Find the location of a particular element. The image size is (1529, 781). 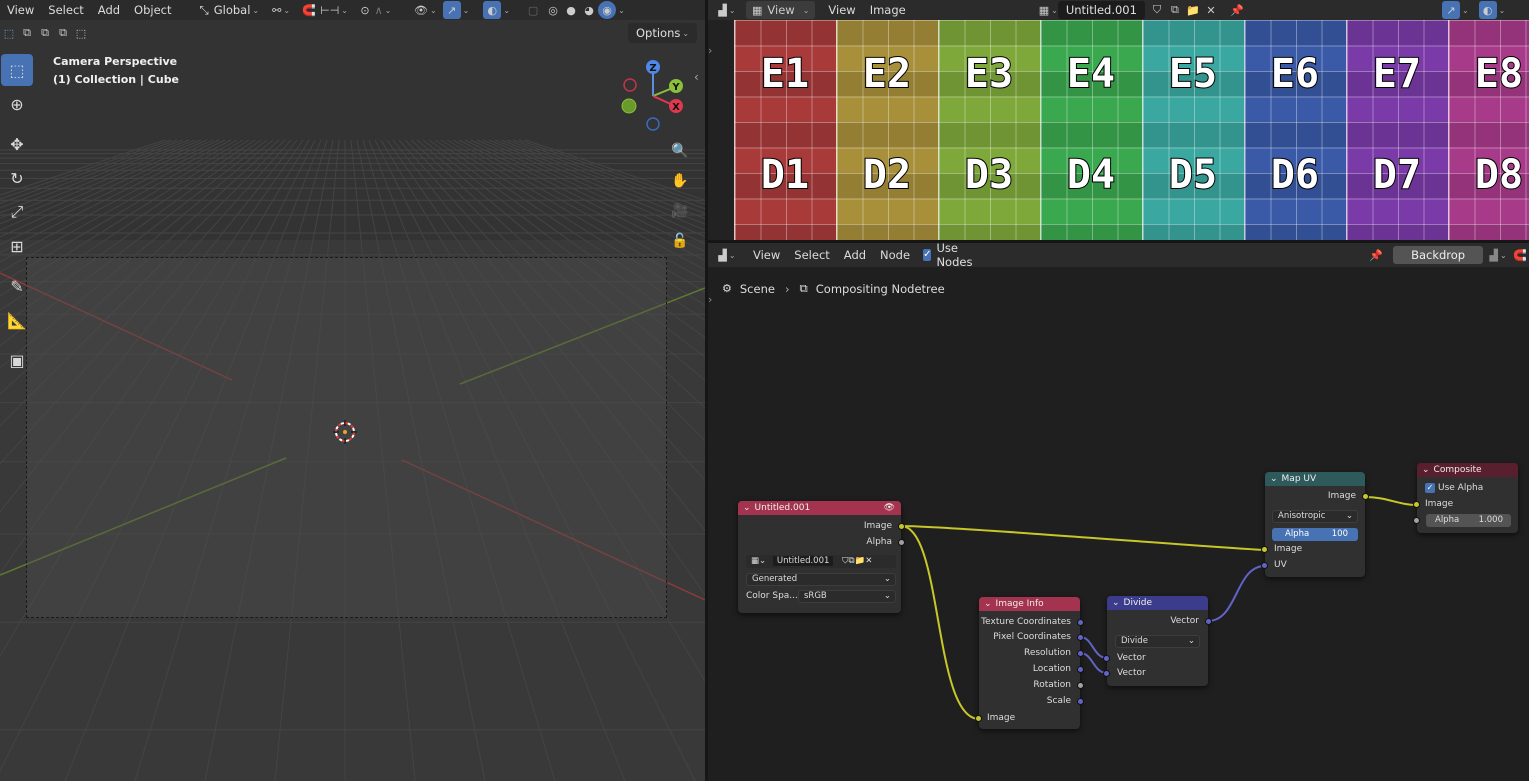

view-mode-dropdown: ▦ View ⌄ is located at coordinates (781, 10).